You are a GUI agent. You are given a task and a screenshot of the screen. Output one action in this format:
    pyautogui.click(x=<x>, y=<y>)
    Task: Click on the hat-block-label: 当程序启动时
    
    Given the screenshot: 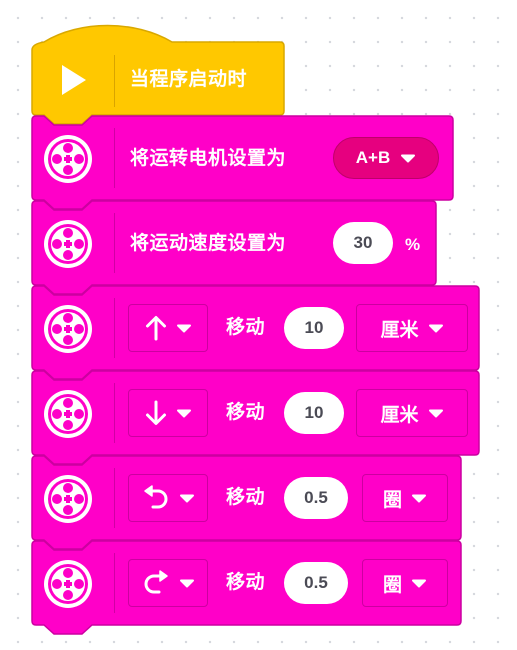 What is the action you would take?
    pyautogui.click(x=189, y=79)
    